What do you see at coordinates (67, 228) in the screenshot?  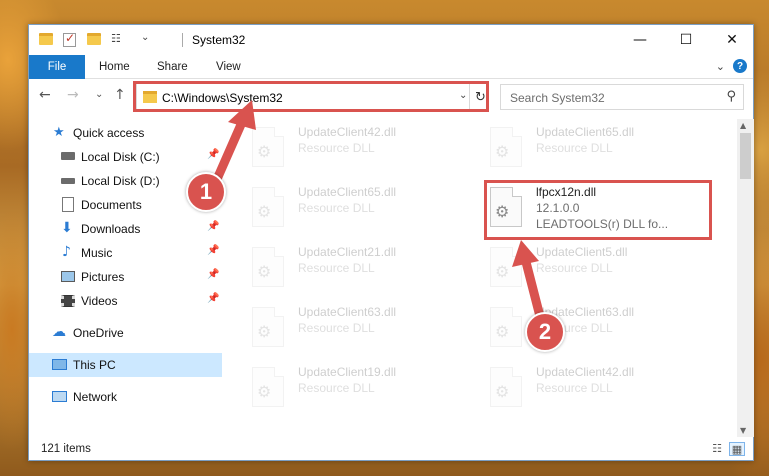 I see `download-icon: ⬇` at bounding box center [67, 228].